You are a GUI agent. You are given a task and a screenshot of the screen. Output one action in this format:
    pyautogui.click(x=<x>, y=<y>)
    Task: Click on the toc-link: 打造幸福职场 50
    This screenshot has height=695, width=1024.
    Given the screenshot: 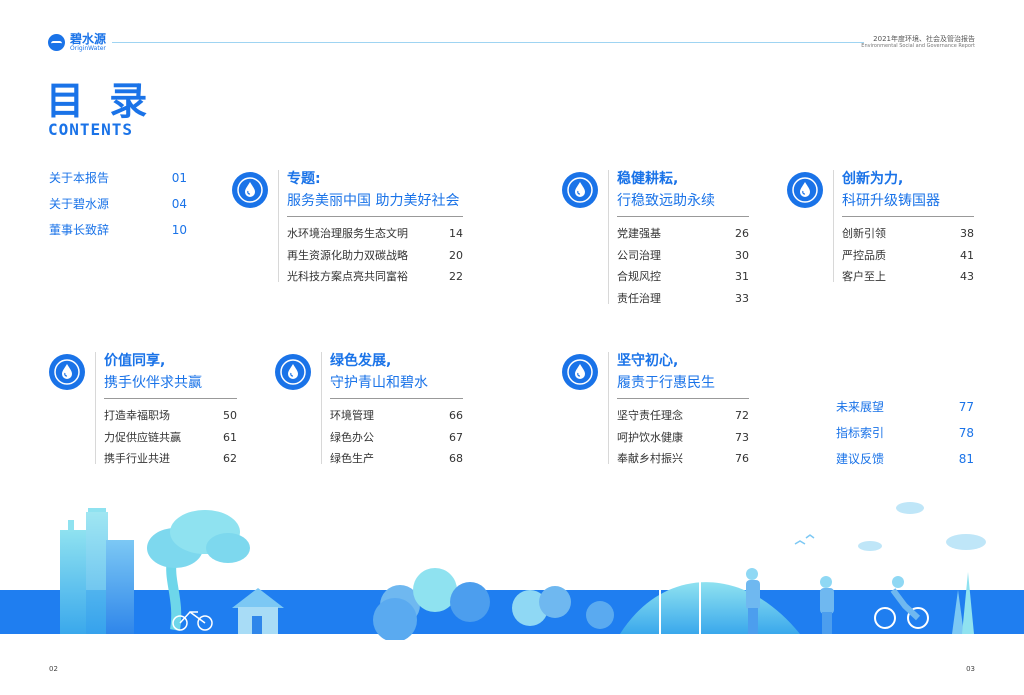 What is the action you would take?
    pyautogui.click(x=170, y=416)
    